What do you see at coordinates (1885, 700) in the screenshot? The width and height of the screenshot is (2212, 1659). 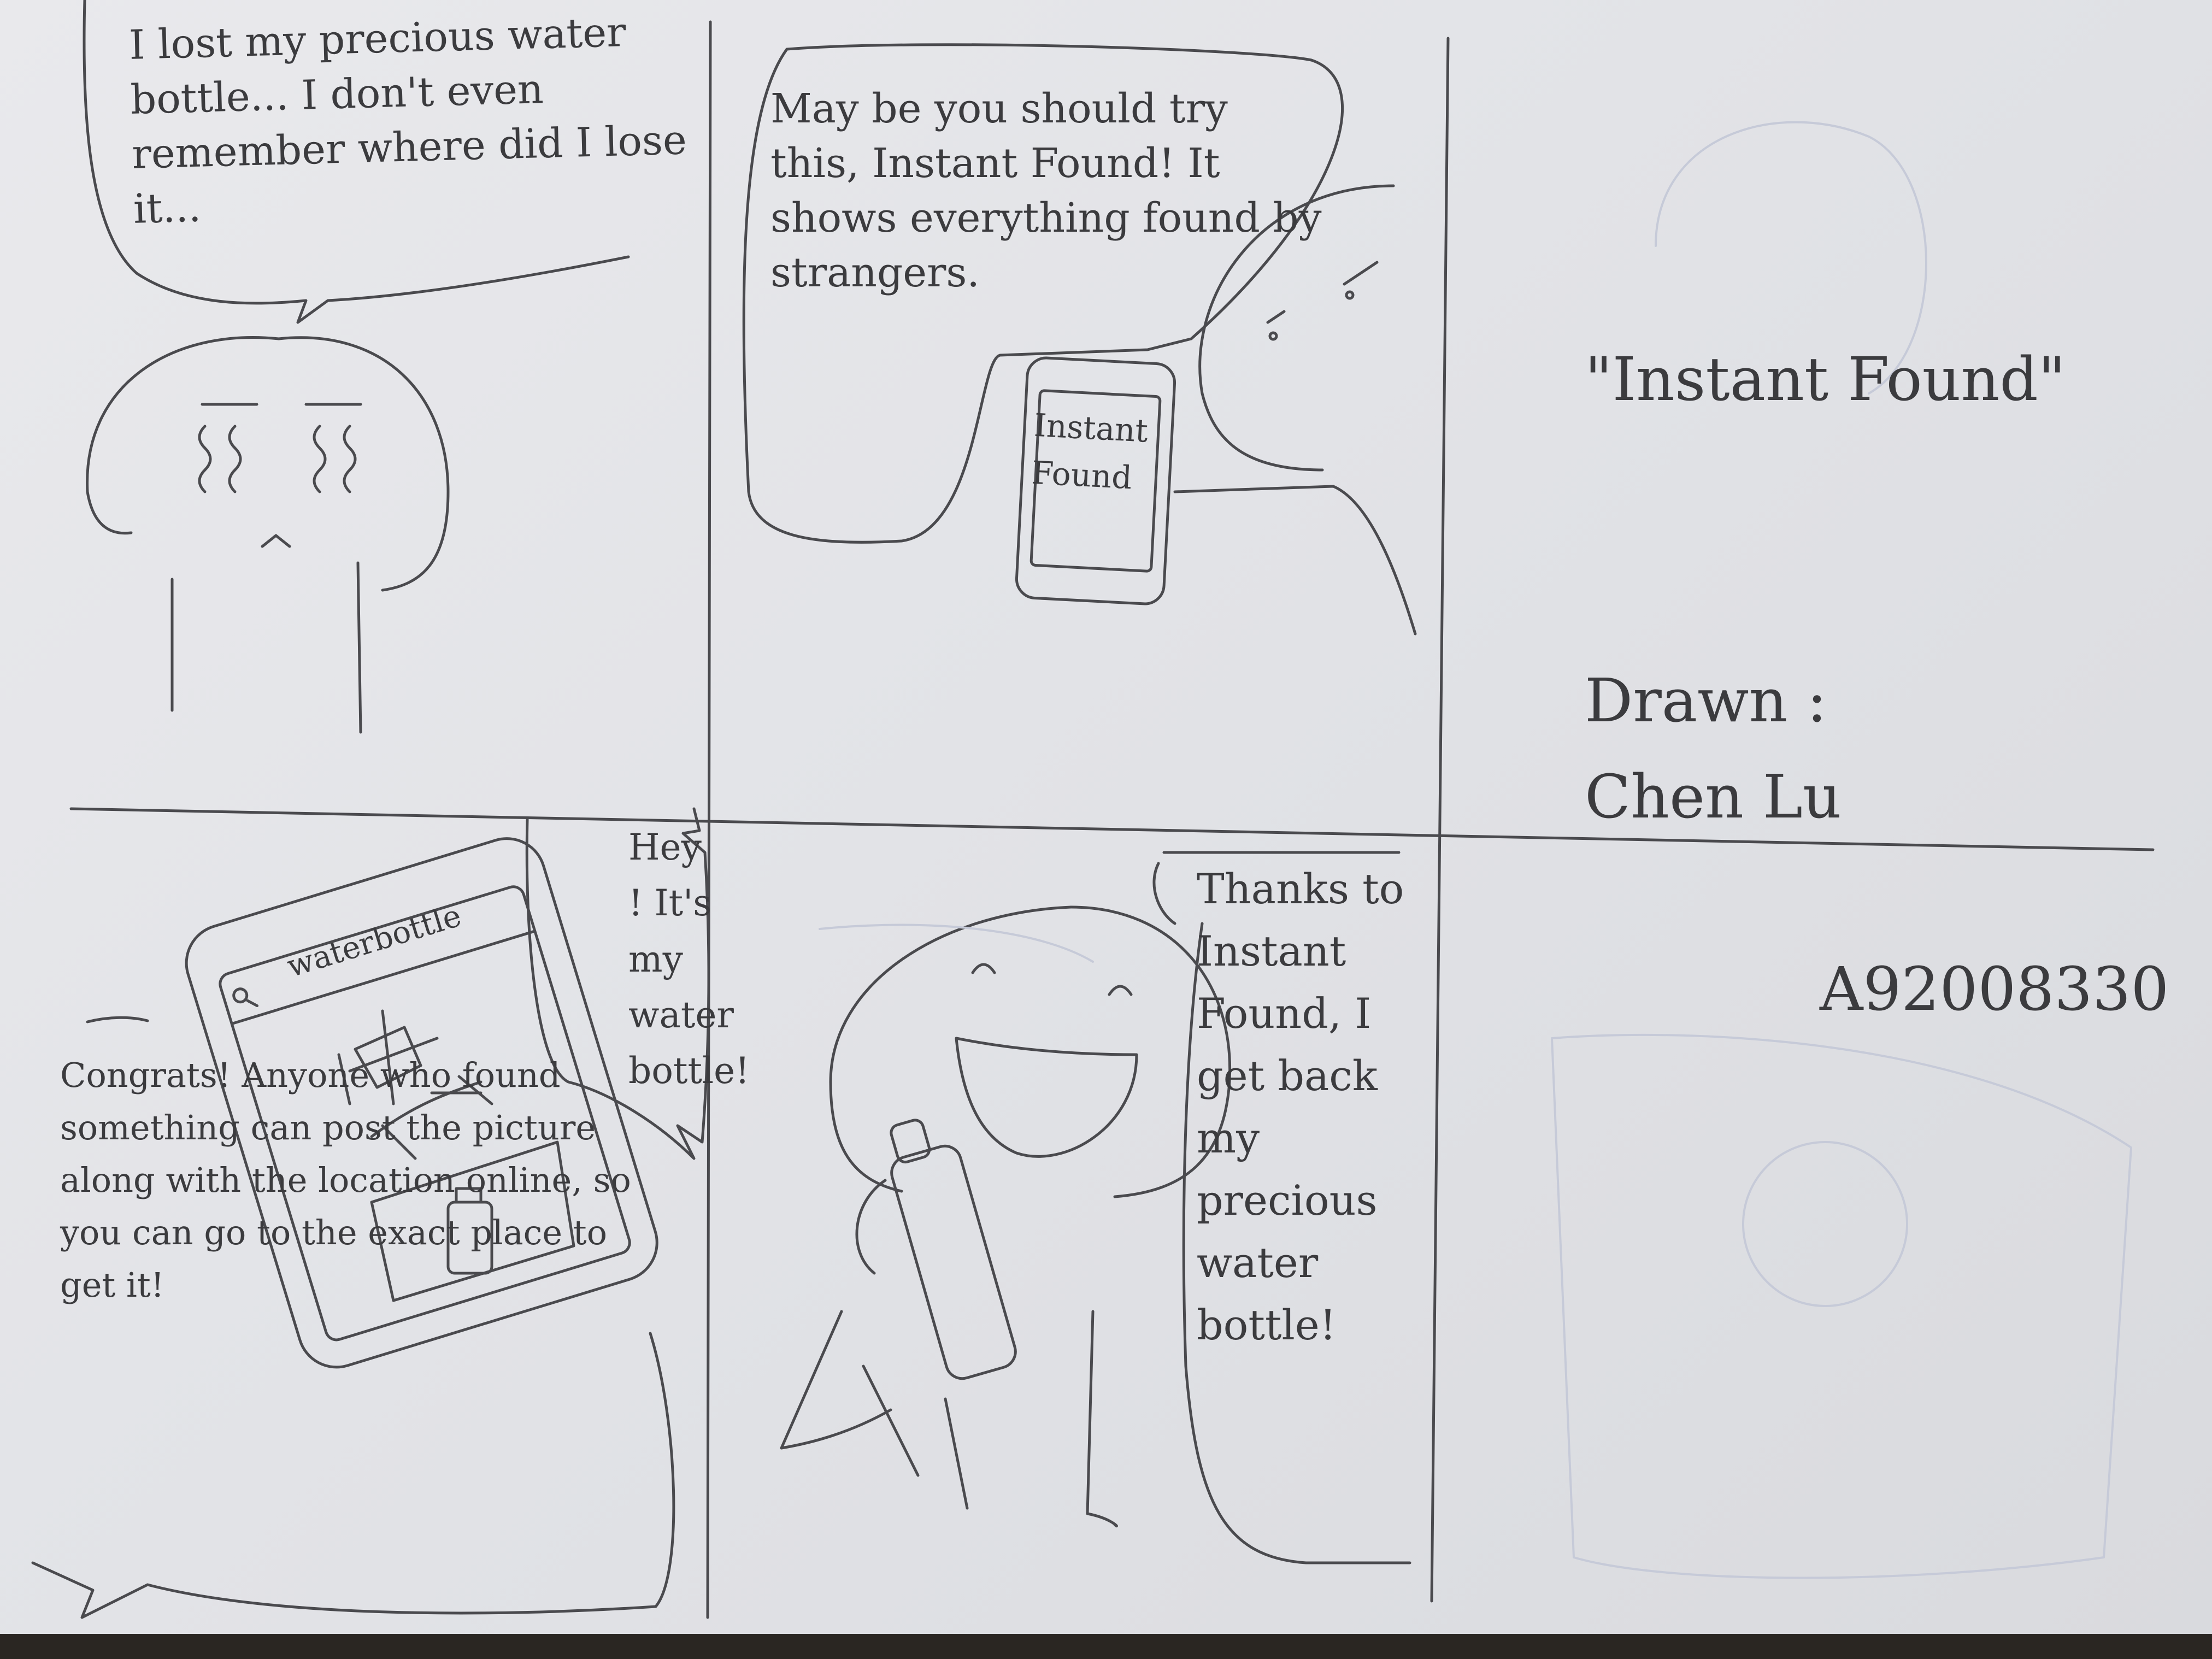 I see `author-line: Drawn : Chen Lu` at bounding box center [1885, 700].